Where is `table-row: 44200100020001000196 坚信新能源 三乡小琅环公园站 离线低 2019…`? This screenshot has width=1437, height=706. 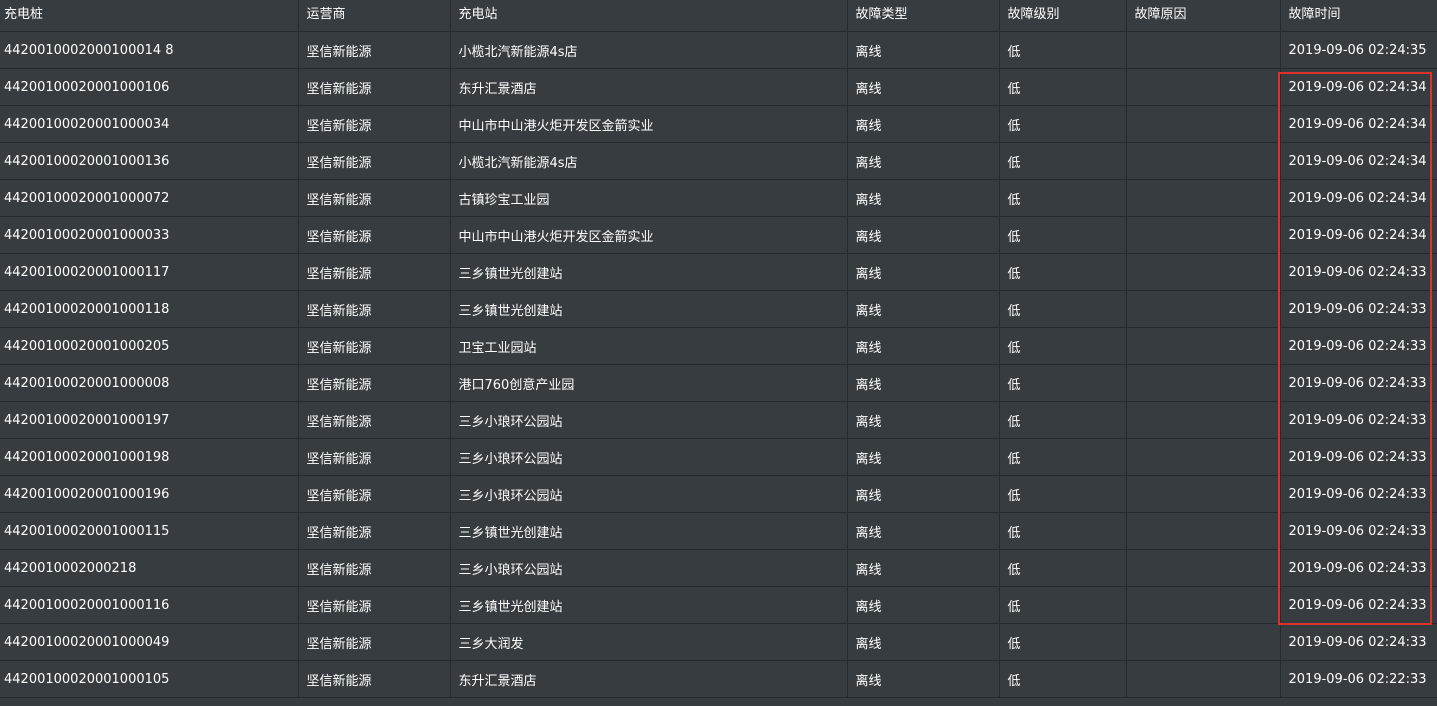 table-row: 44200100020001000196 坚信新能源 三乡小琅环公园站 离线低 2019… is located at coordinates (718, 494).